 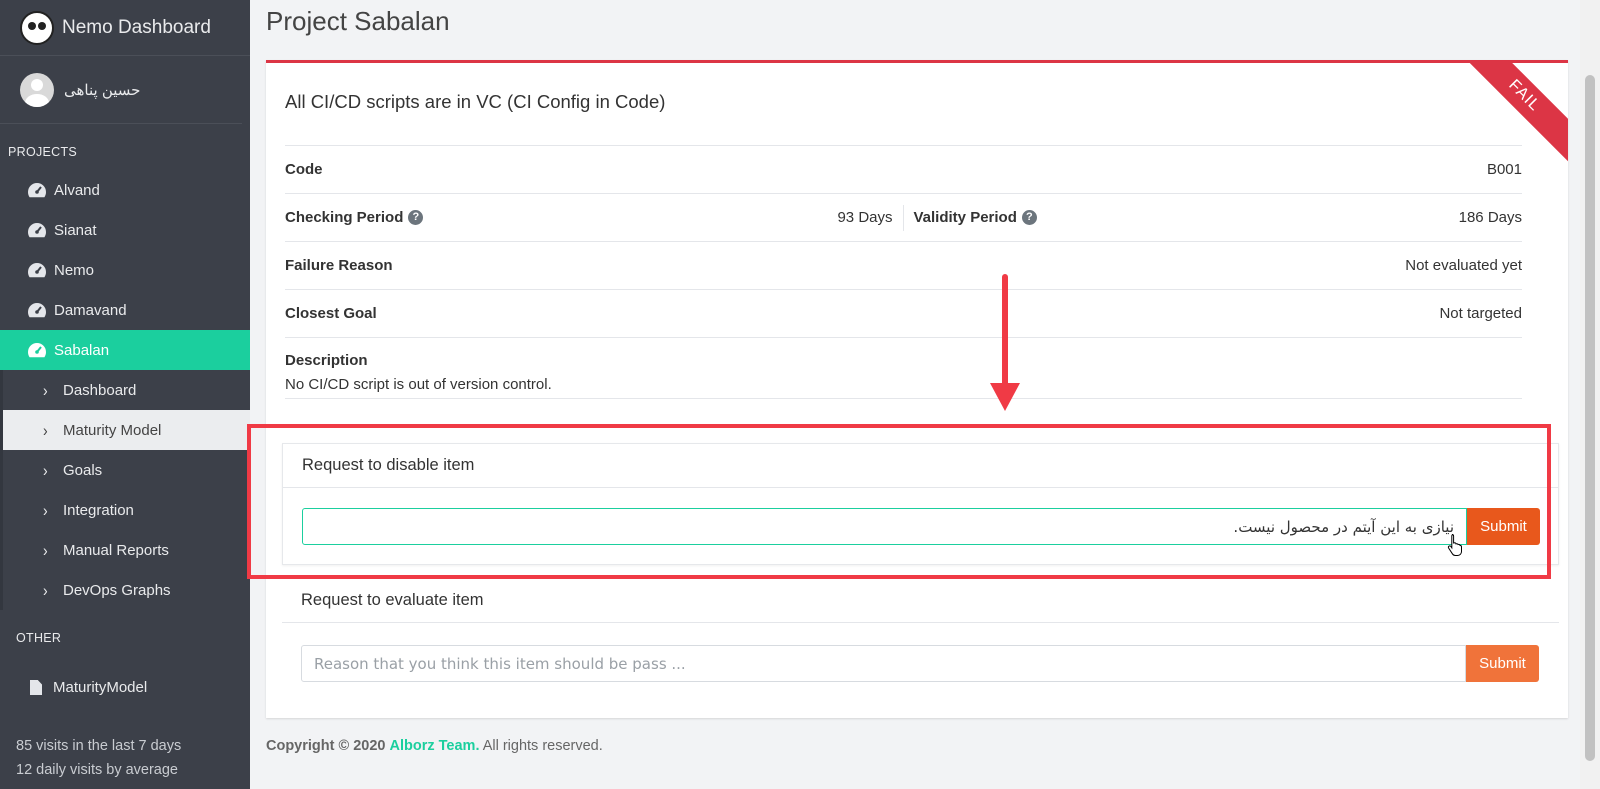 What do you see at coordinates (1454, 545) in the screenshot?
I see `hand-cursor-icon` at bounding box center [1454, 545].